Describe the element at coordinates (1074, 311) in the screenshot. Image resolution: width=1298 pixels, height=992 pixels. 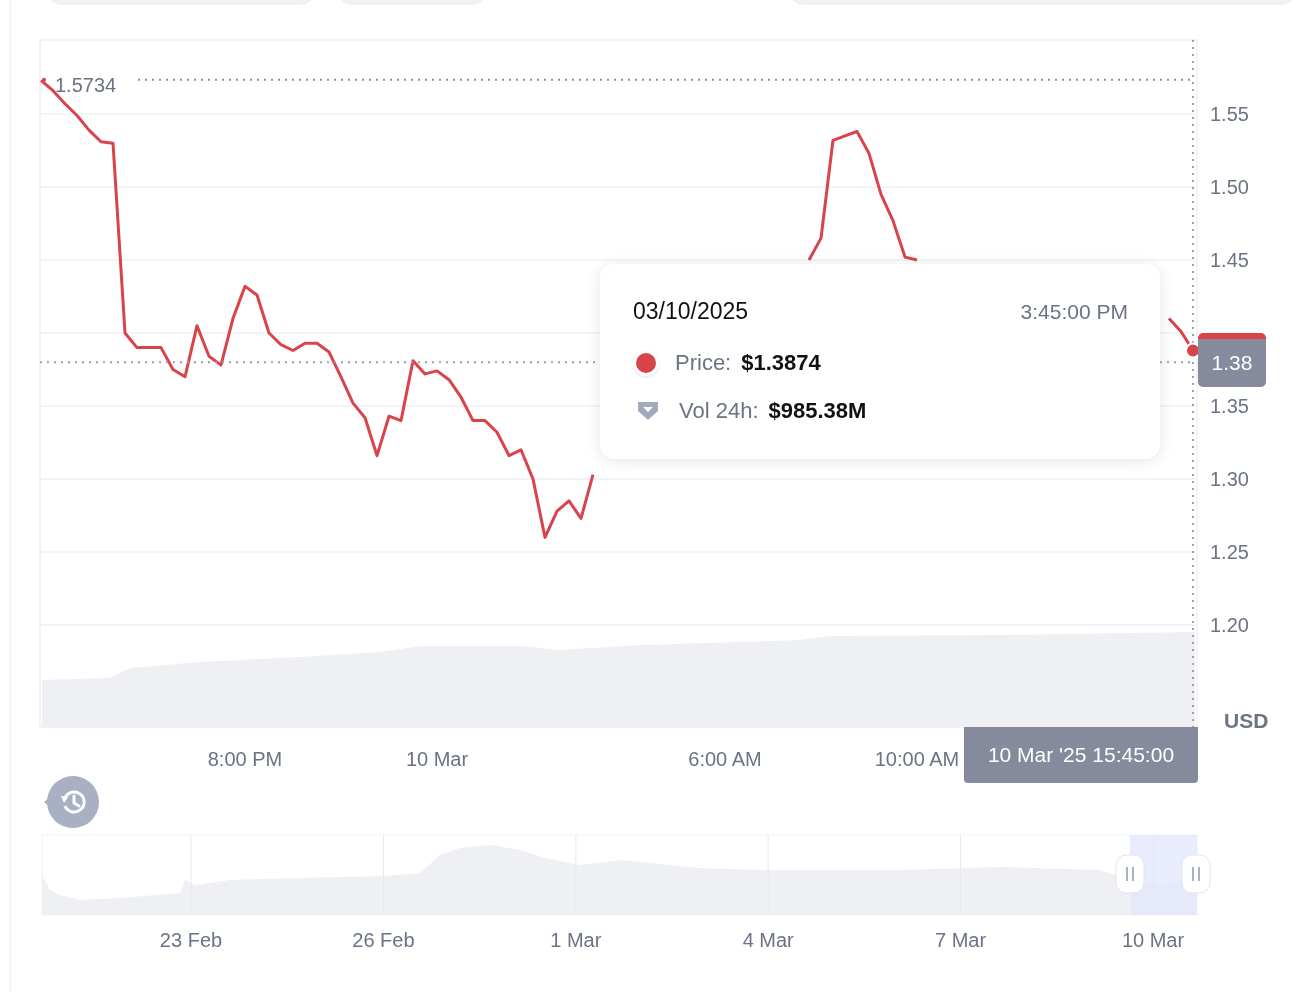
I see `tooltip-time: 3:45:00 PM` at that location.